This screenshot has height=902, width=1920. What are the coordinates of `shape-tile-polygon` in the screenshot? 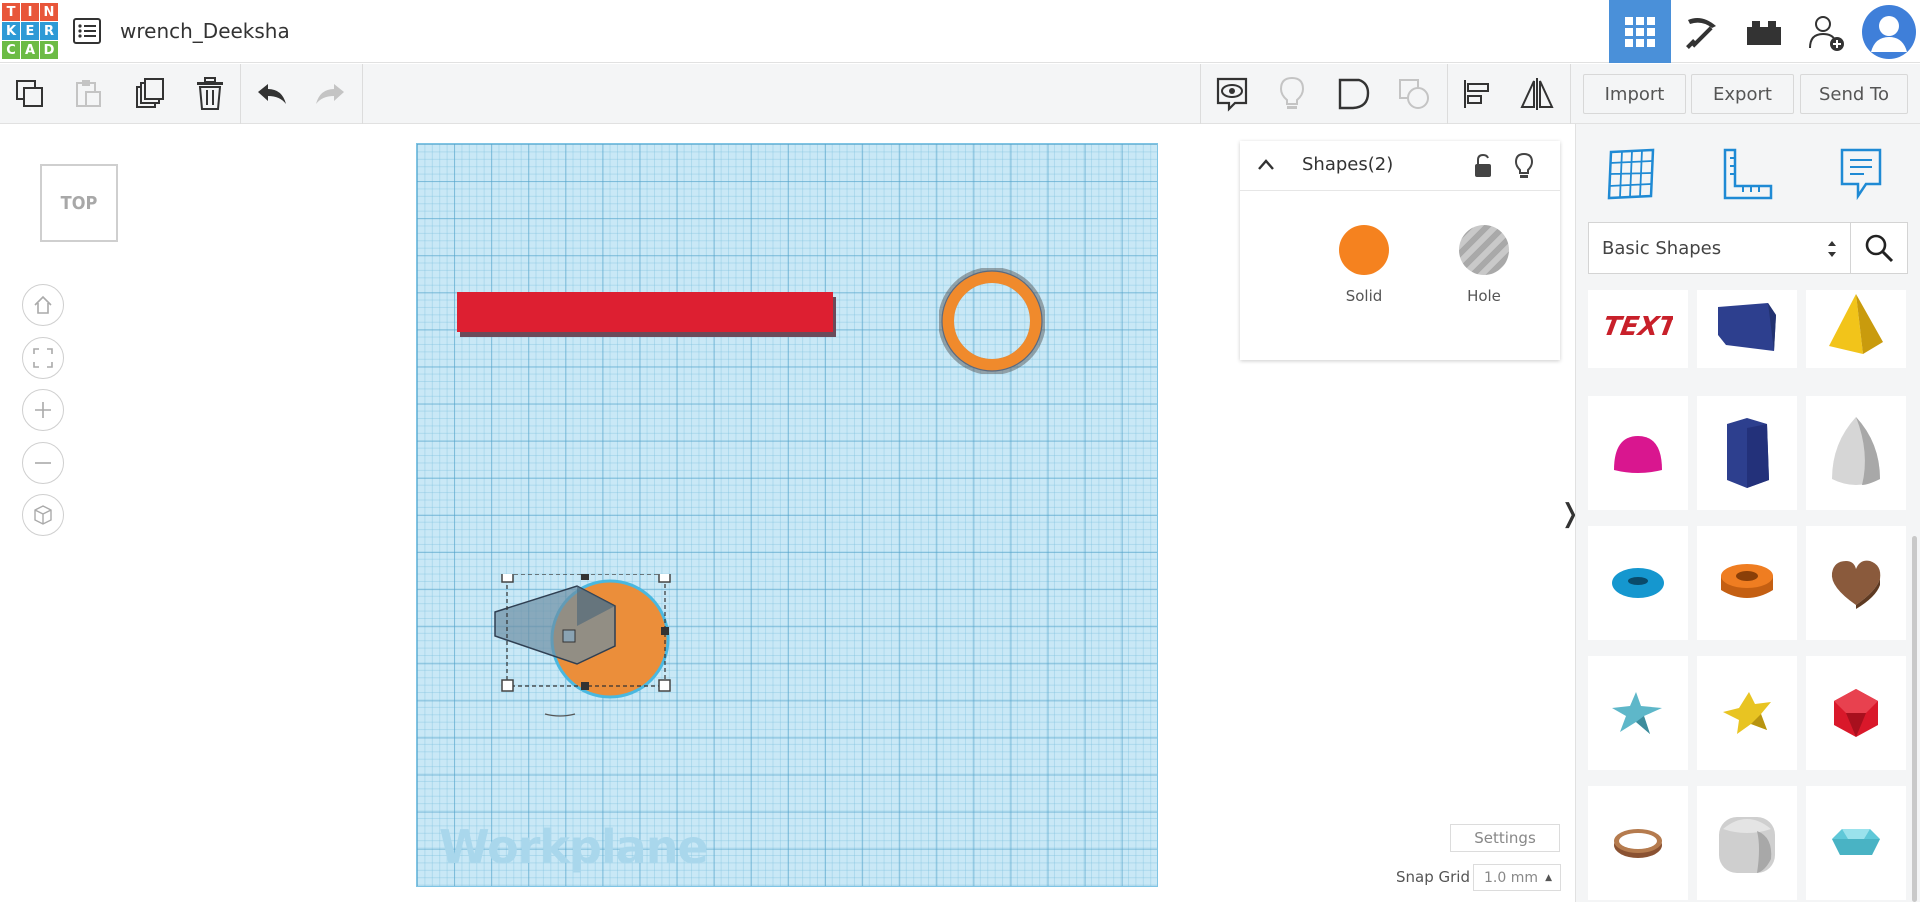 It's located at (1747, 453).